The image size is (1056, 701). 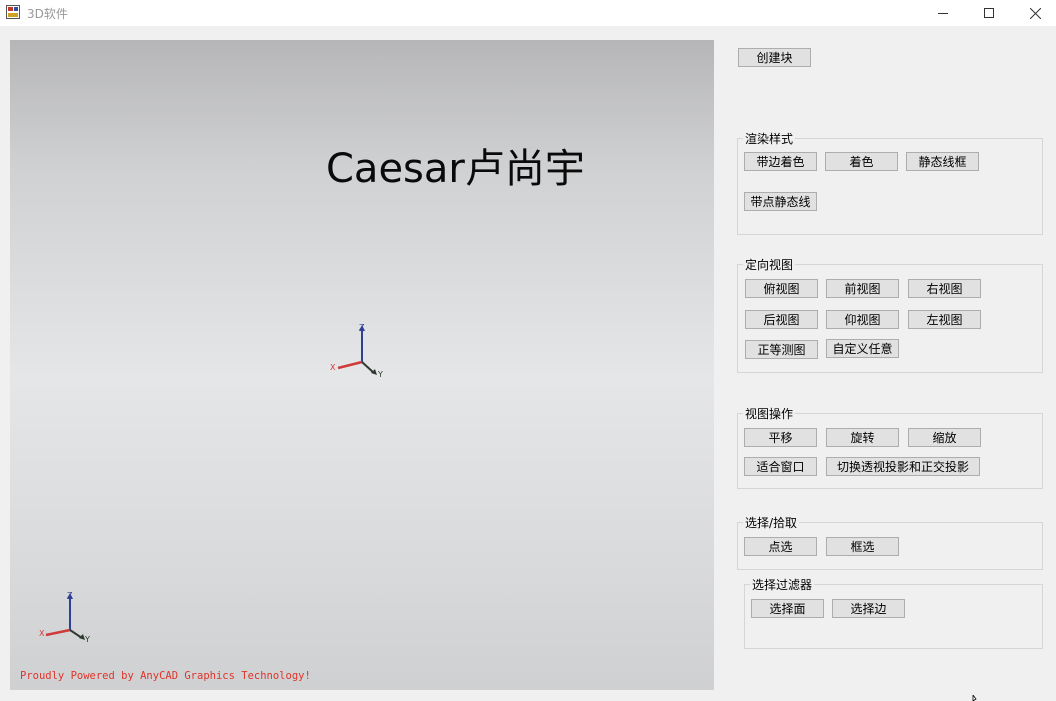 What do you see at coordinates (781, 319) in the screenshot?
I see `back-view-button: 后视图` at bounding box center [781, 319].